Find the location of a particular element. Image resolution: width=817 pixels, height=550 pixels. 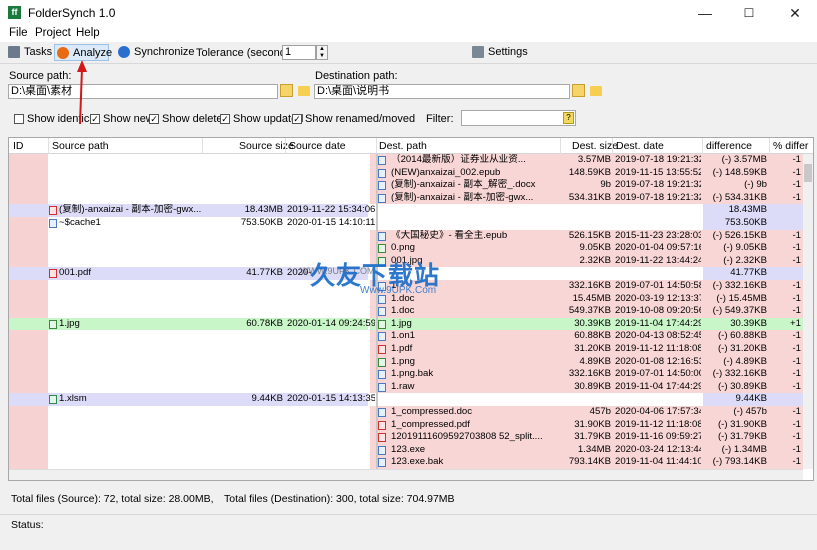

show-new-checkbox: ✓ Show new is located at coordinates (122, 119).